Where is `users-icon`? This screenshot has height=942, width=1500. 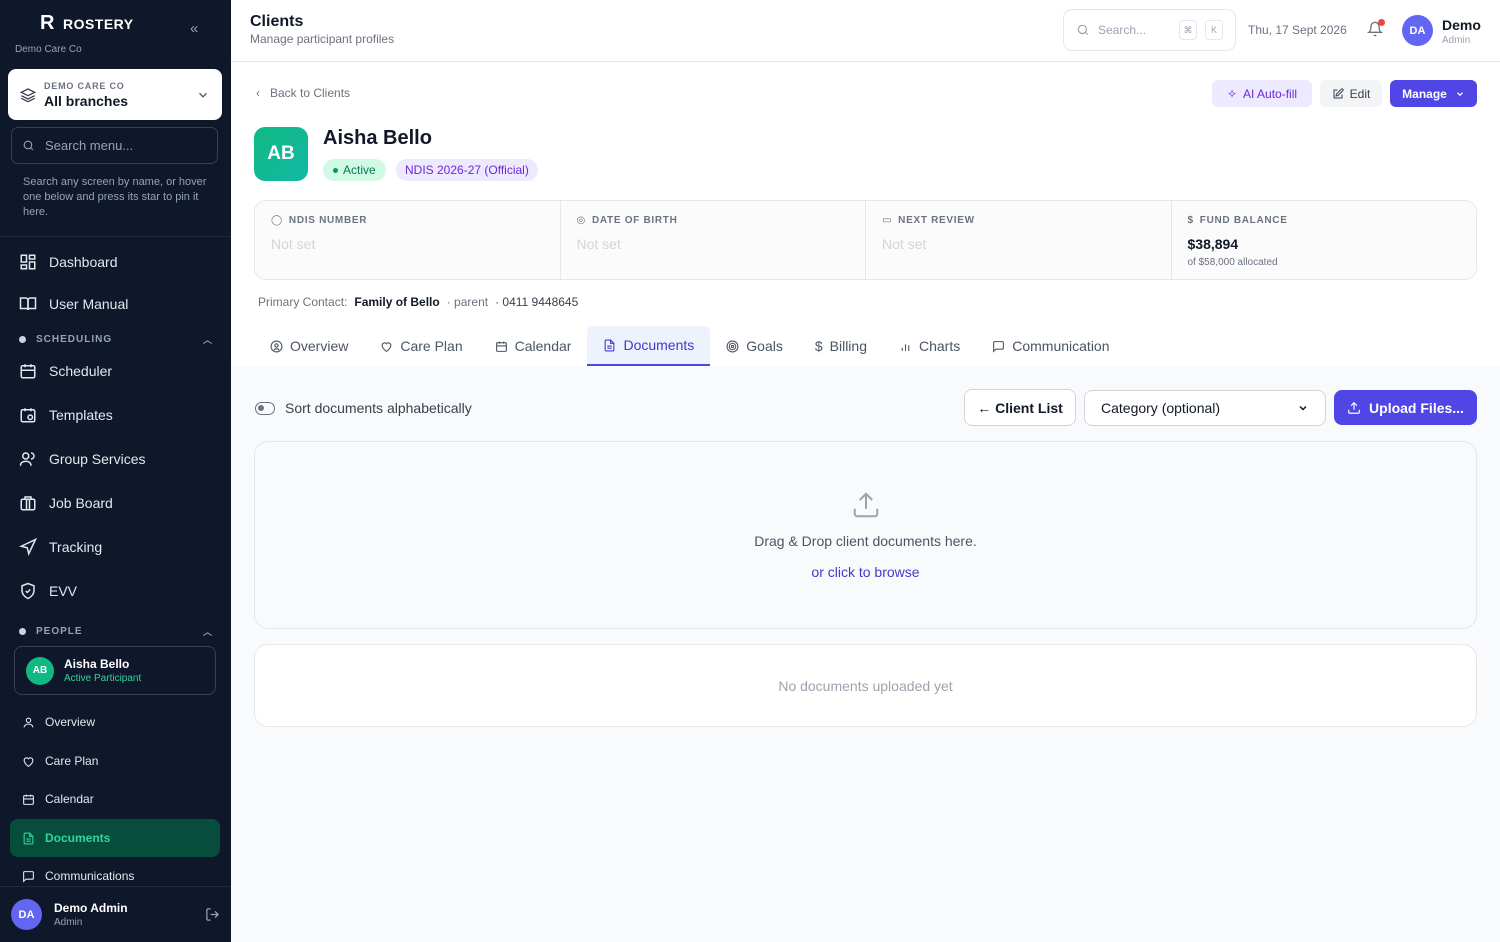 users-icon is located at coordinates (27, 459).